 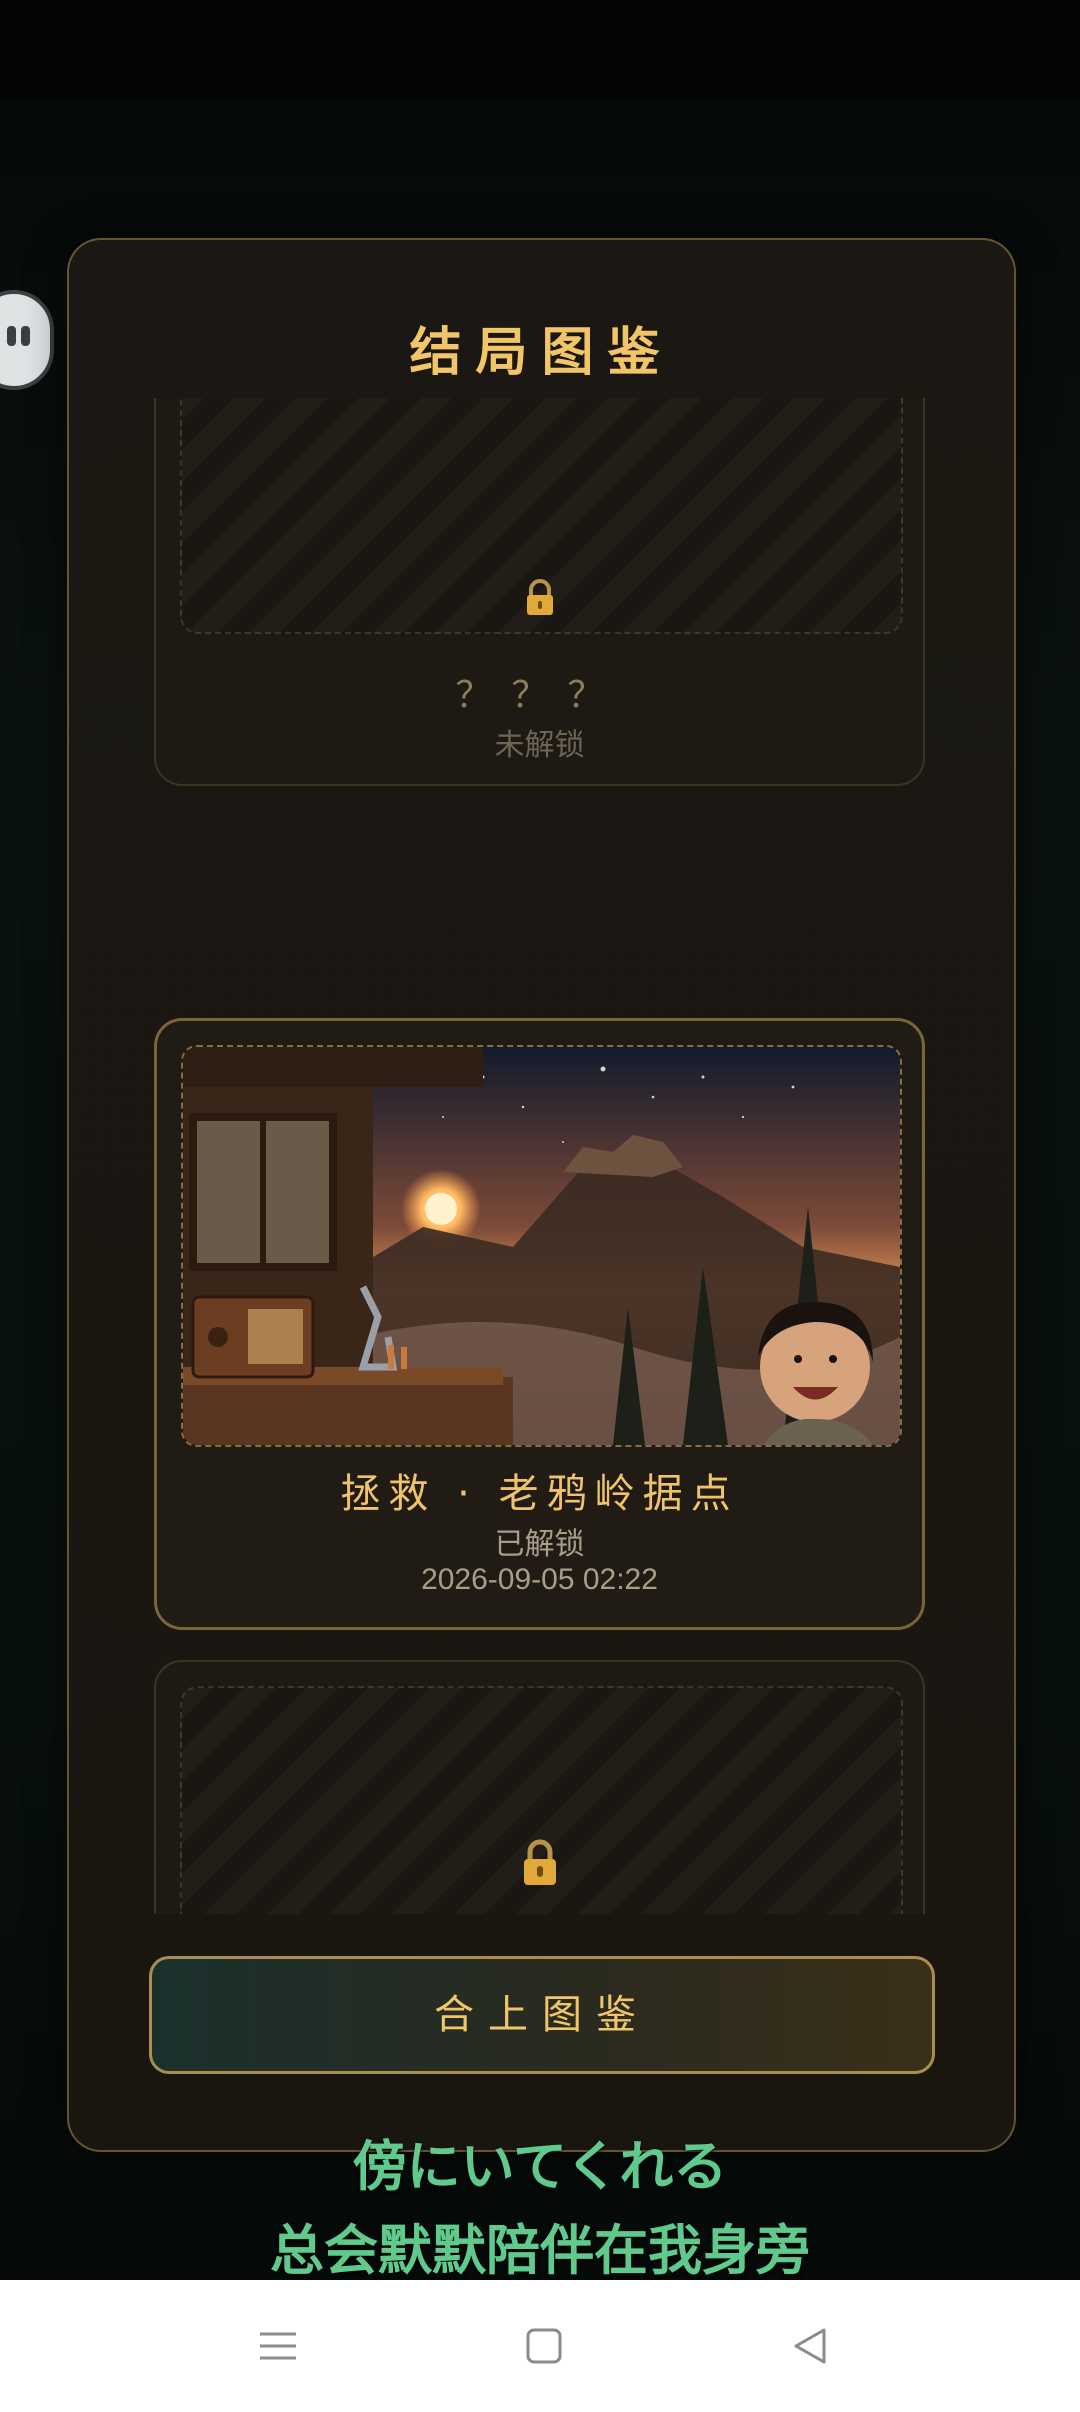 What do you see at coordinates (539, 1494) in the screenshot?
I see `ending-title: 拯救 · 老鸦岭据点` at bounding box center [539, 1494].